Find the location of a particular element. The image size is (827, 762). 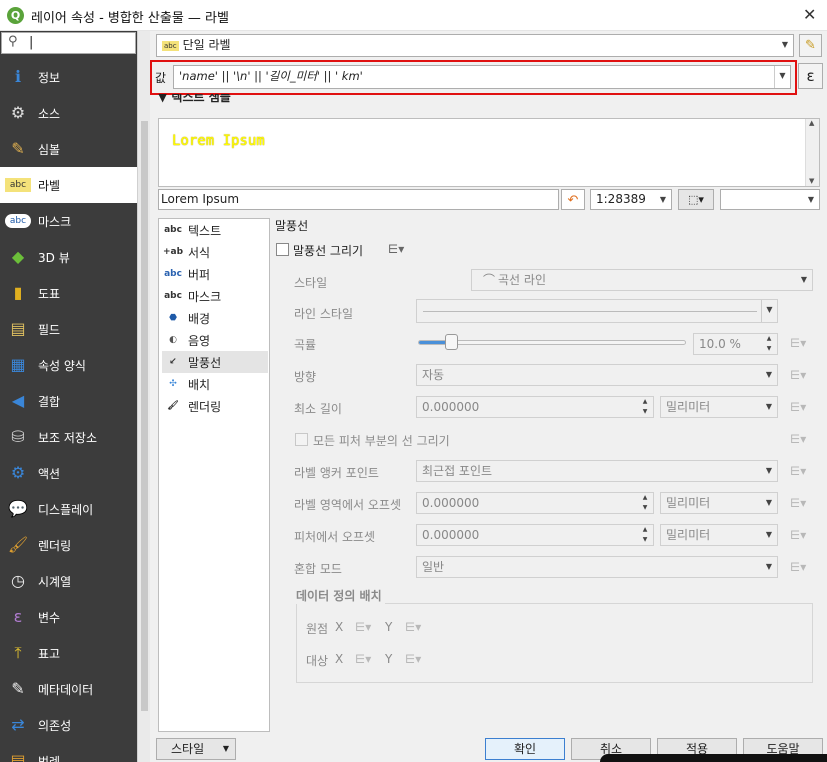

curvature-slider-track is located at coordinates (552, 342).